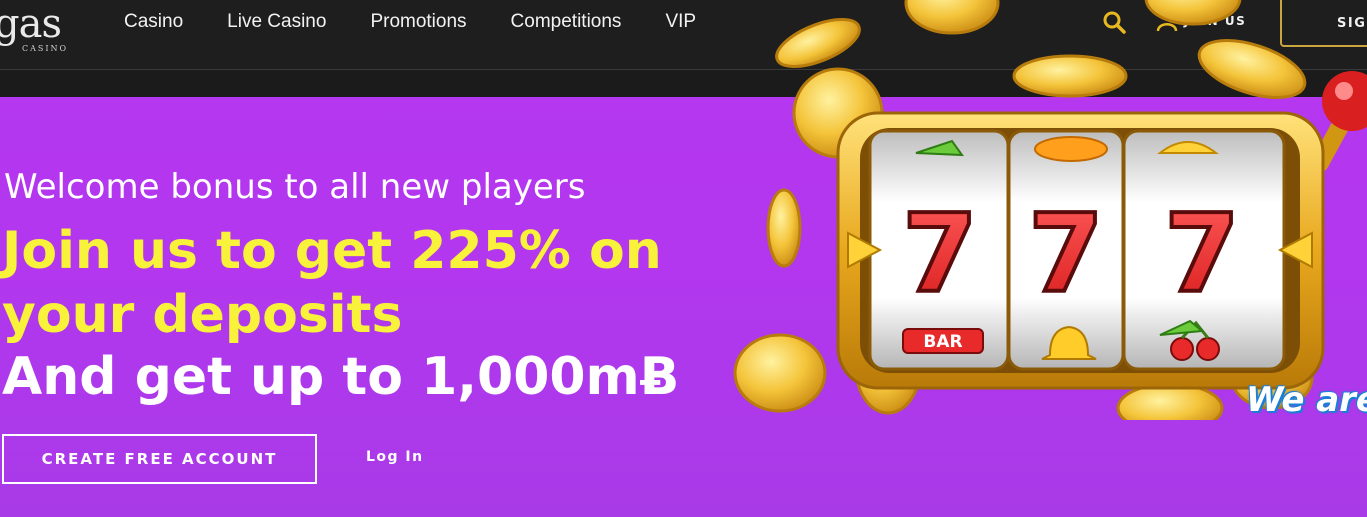  I want to click on reel-1-seven: 7, so click(939, 254).